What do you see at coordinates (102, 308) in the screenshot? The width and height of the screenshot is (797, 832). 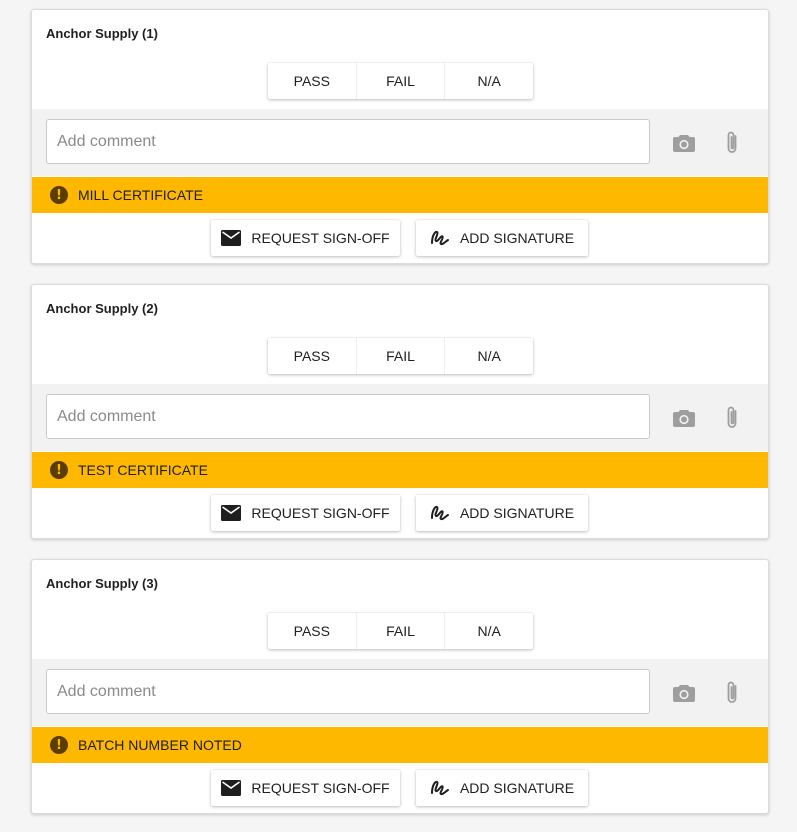 I see `card-title: Anchor Supply (2)` at bounding box center [102, 308].